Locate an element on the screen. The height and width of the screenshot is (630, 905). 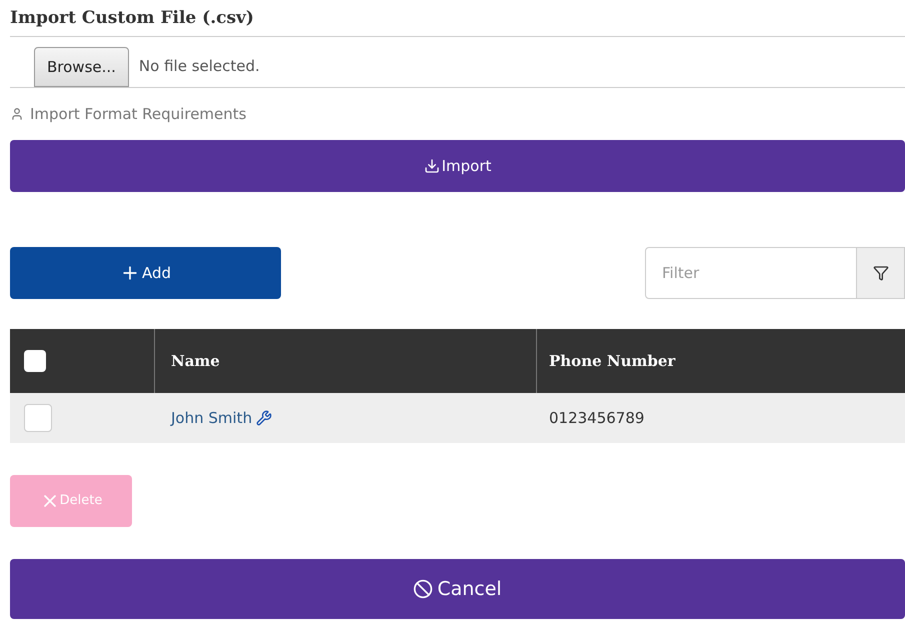
column-header: Name is located at coordinates (195, 361).